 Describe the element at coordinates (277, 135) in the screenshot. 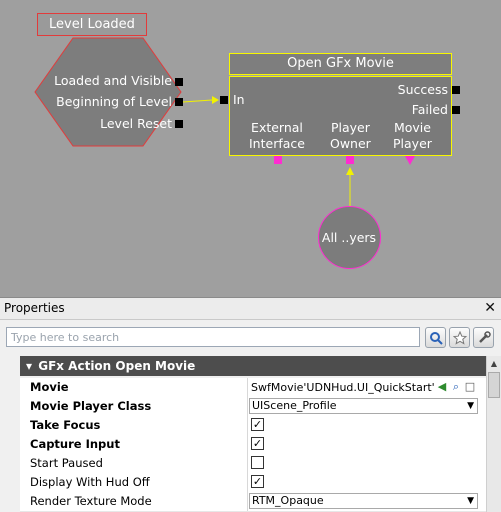

I see `var-link-external-interface: External Interface` at that location.